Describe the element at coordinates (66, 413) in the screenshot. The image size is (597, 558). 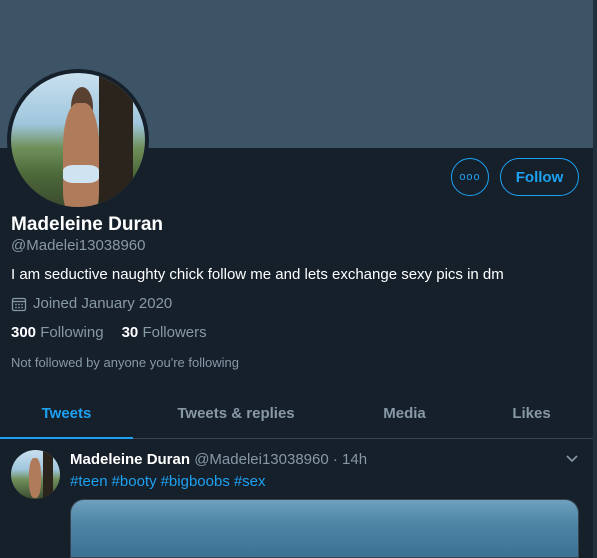
I see `tab-tweets: Tweets` at that location.